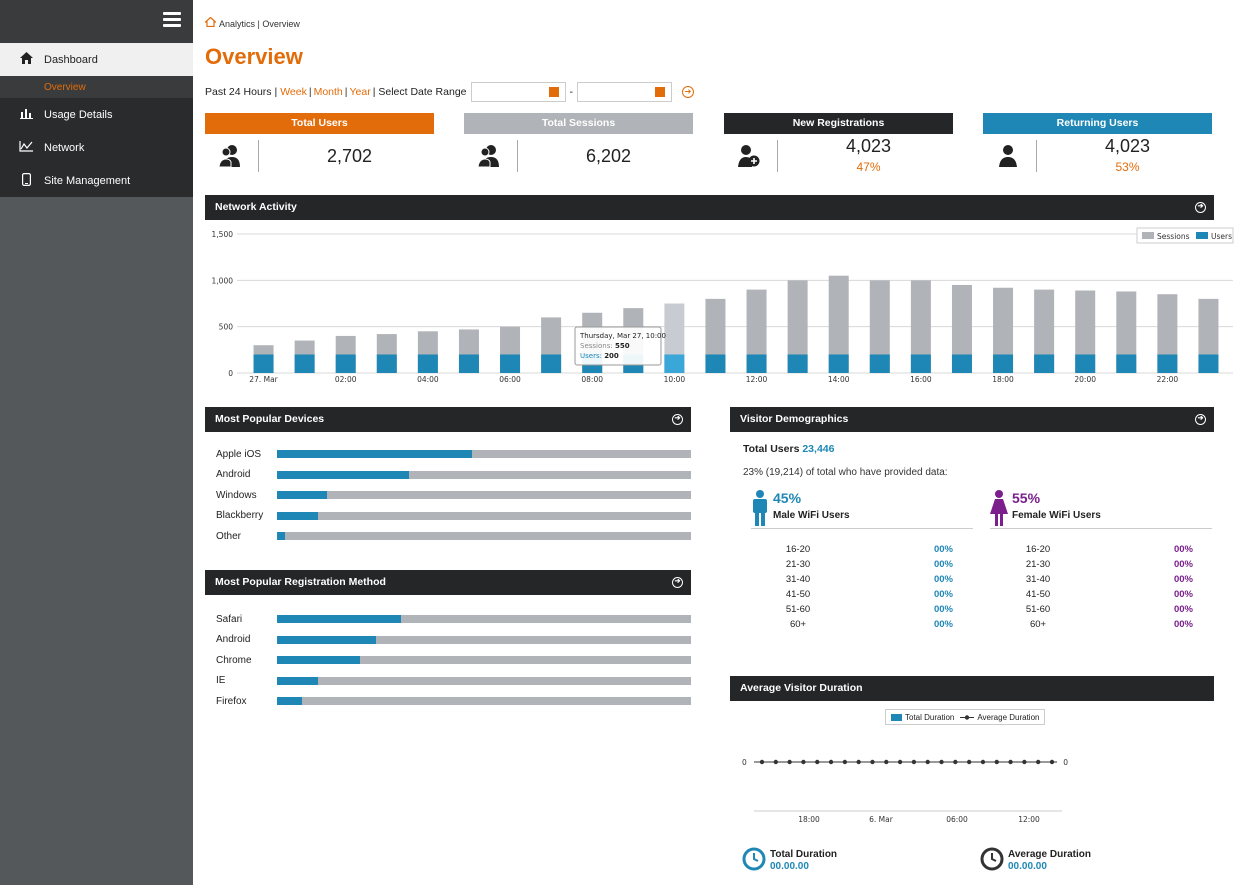 Image resolution: width=1235 pixels, height=885 pixels. I want to click on legend-total-duration: Total Duration, so click(929, 717).